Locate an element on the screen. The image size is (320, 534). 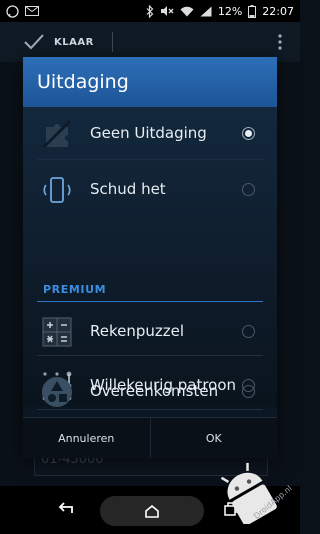
battery-percent: 12% is located at coordinates (230, 11).